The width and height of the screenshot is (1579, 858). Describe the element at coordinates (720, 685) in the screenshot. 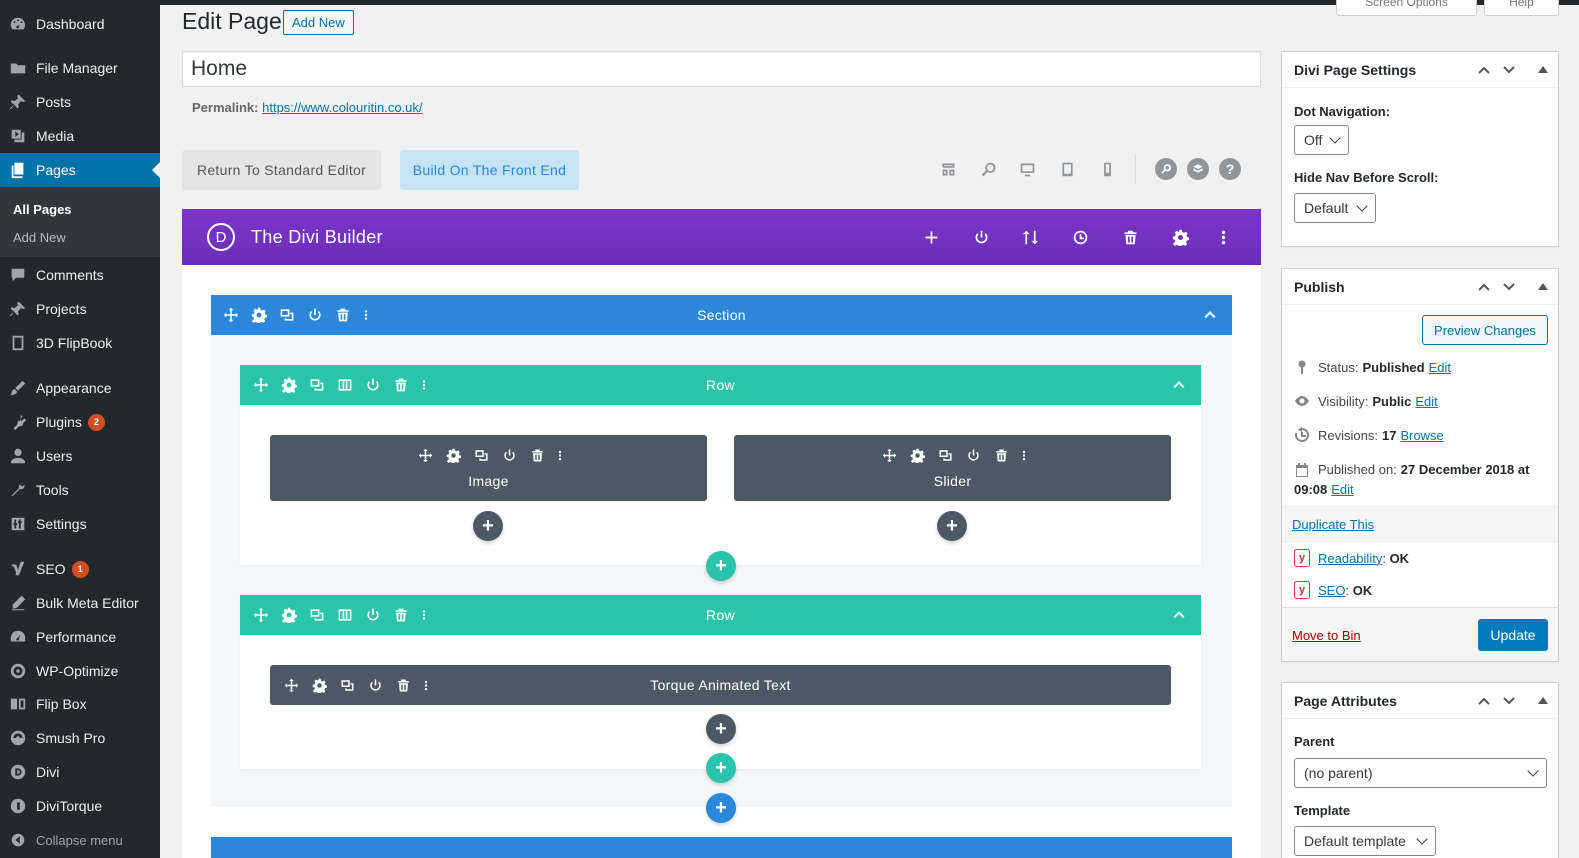

I see `module-torque-animated-text: Torque Animated Text` at that location.